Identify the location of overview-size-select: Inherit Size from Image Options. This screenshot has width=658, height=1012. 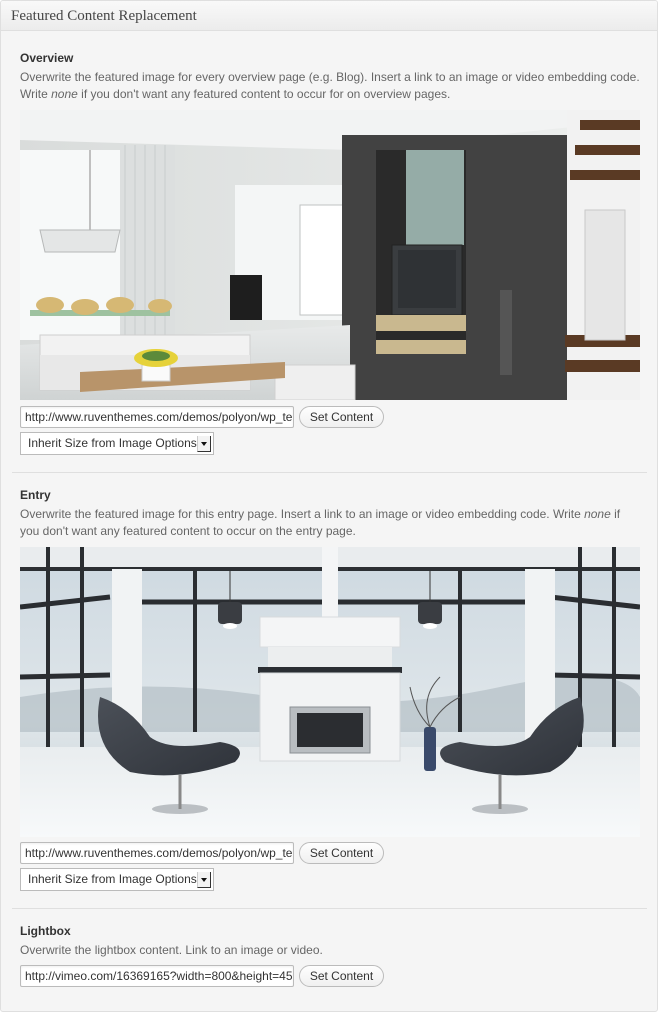
(117, 443).